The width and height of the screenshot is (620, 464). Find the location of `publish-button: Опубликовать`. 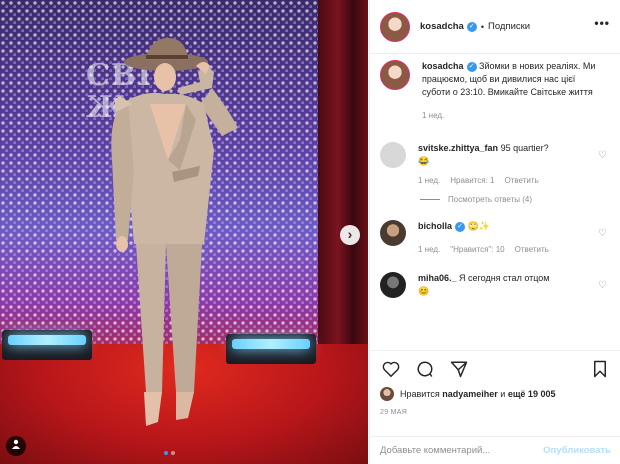

publish-button: Опубликовать is located at coordinates (577, 450).